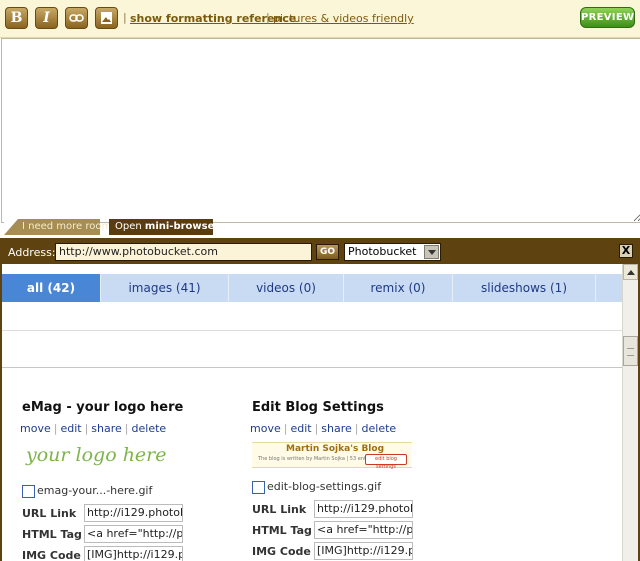 The width and height of the screenshot is (640, 561). What do you see at coordinates (46, 18) in the screenshot?
I see `italic-button: I` at bounding box center [46, 18].